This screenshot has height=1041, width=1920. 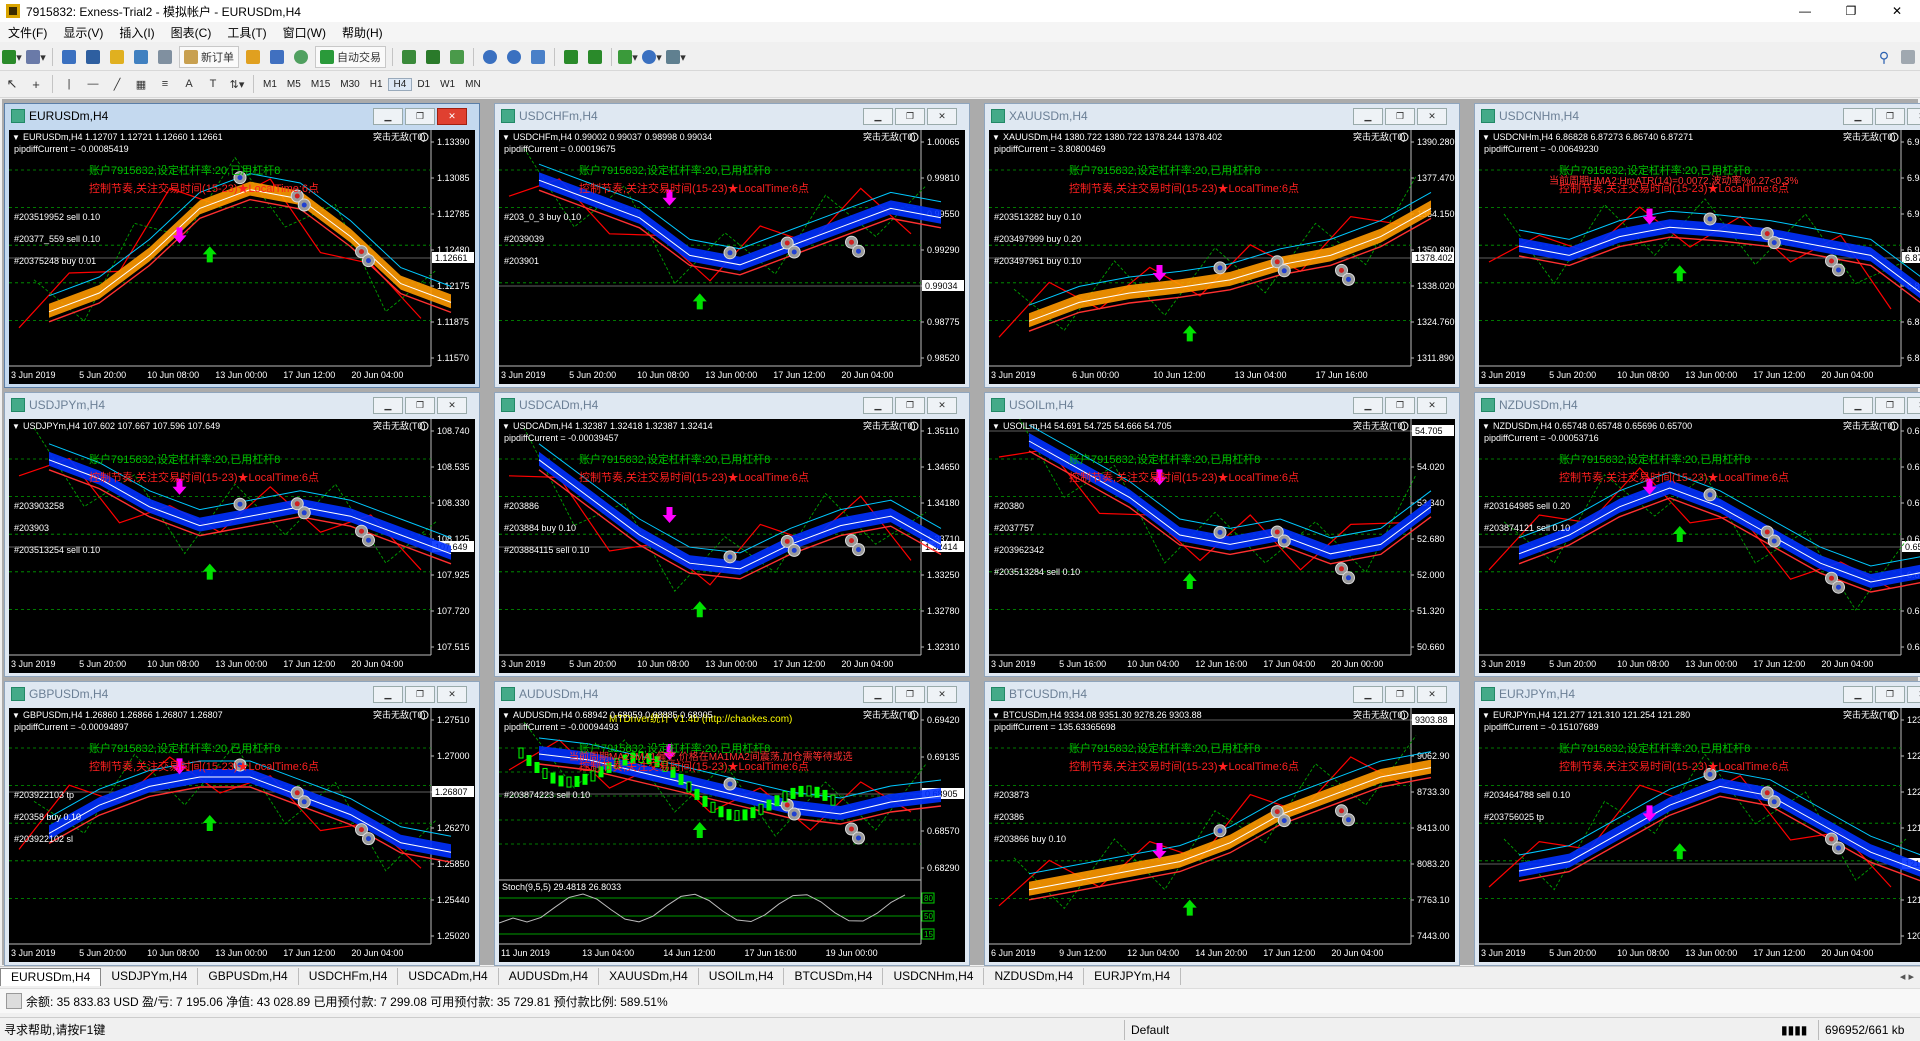 I want to click on autoscroll-button, so click(x=571, y=57).